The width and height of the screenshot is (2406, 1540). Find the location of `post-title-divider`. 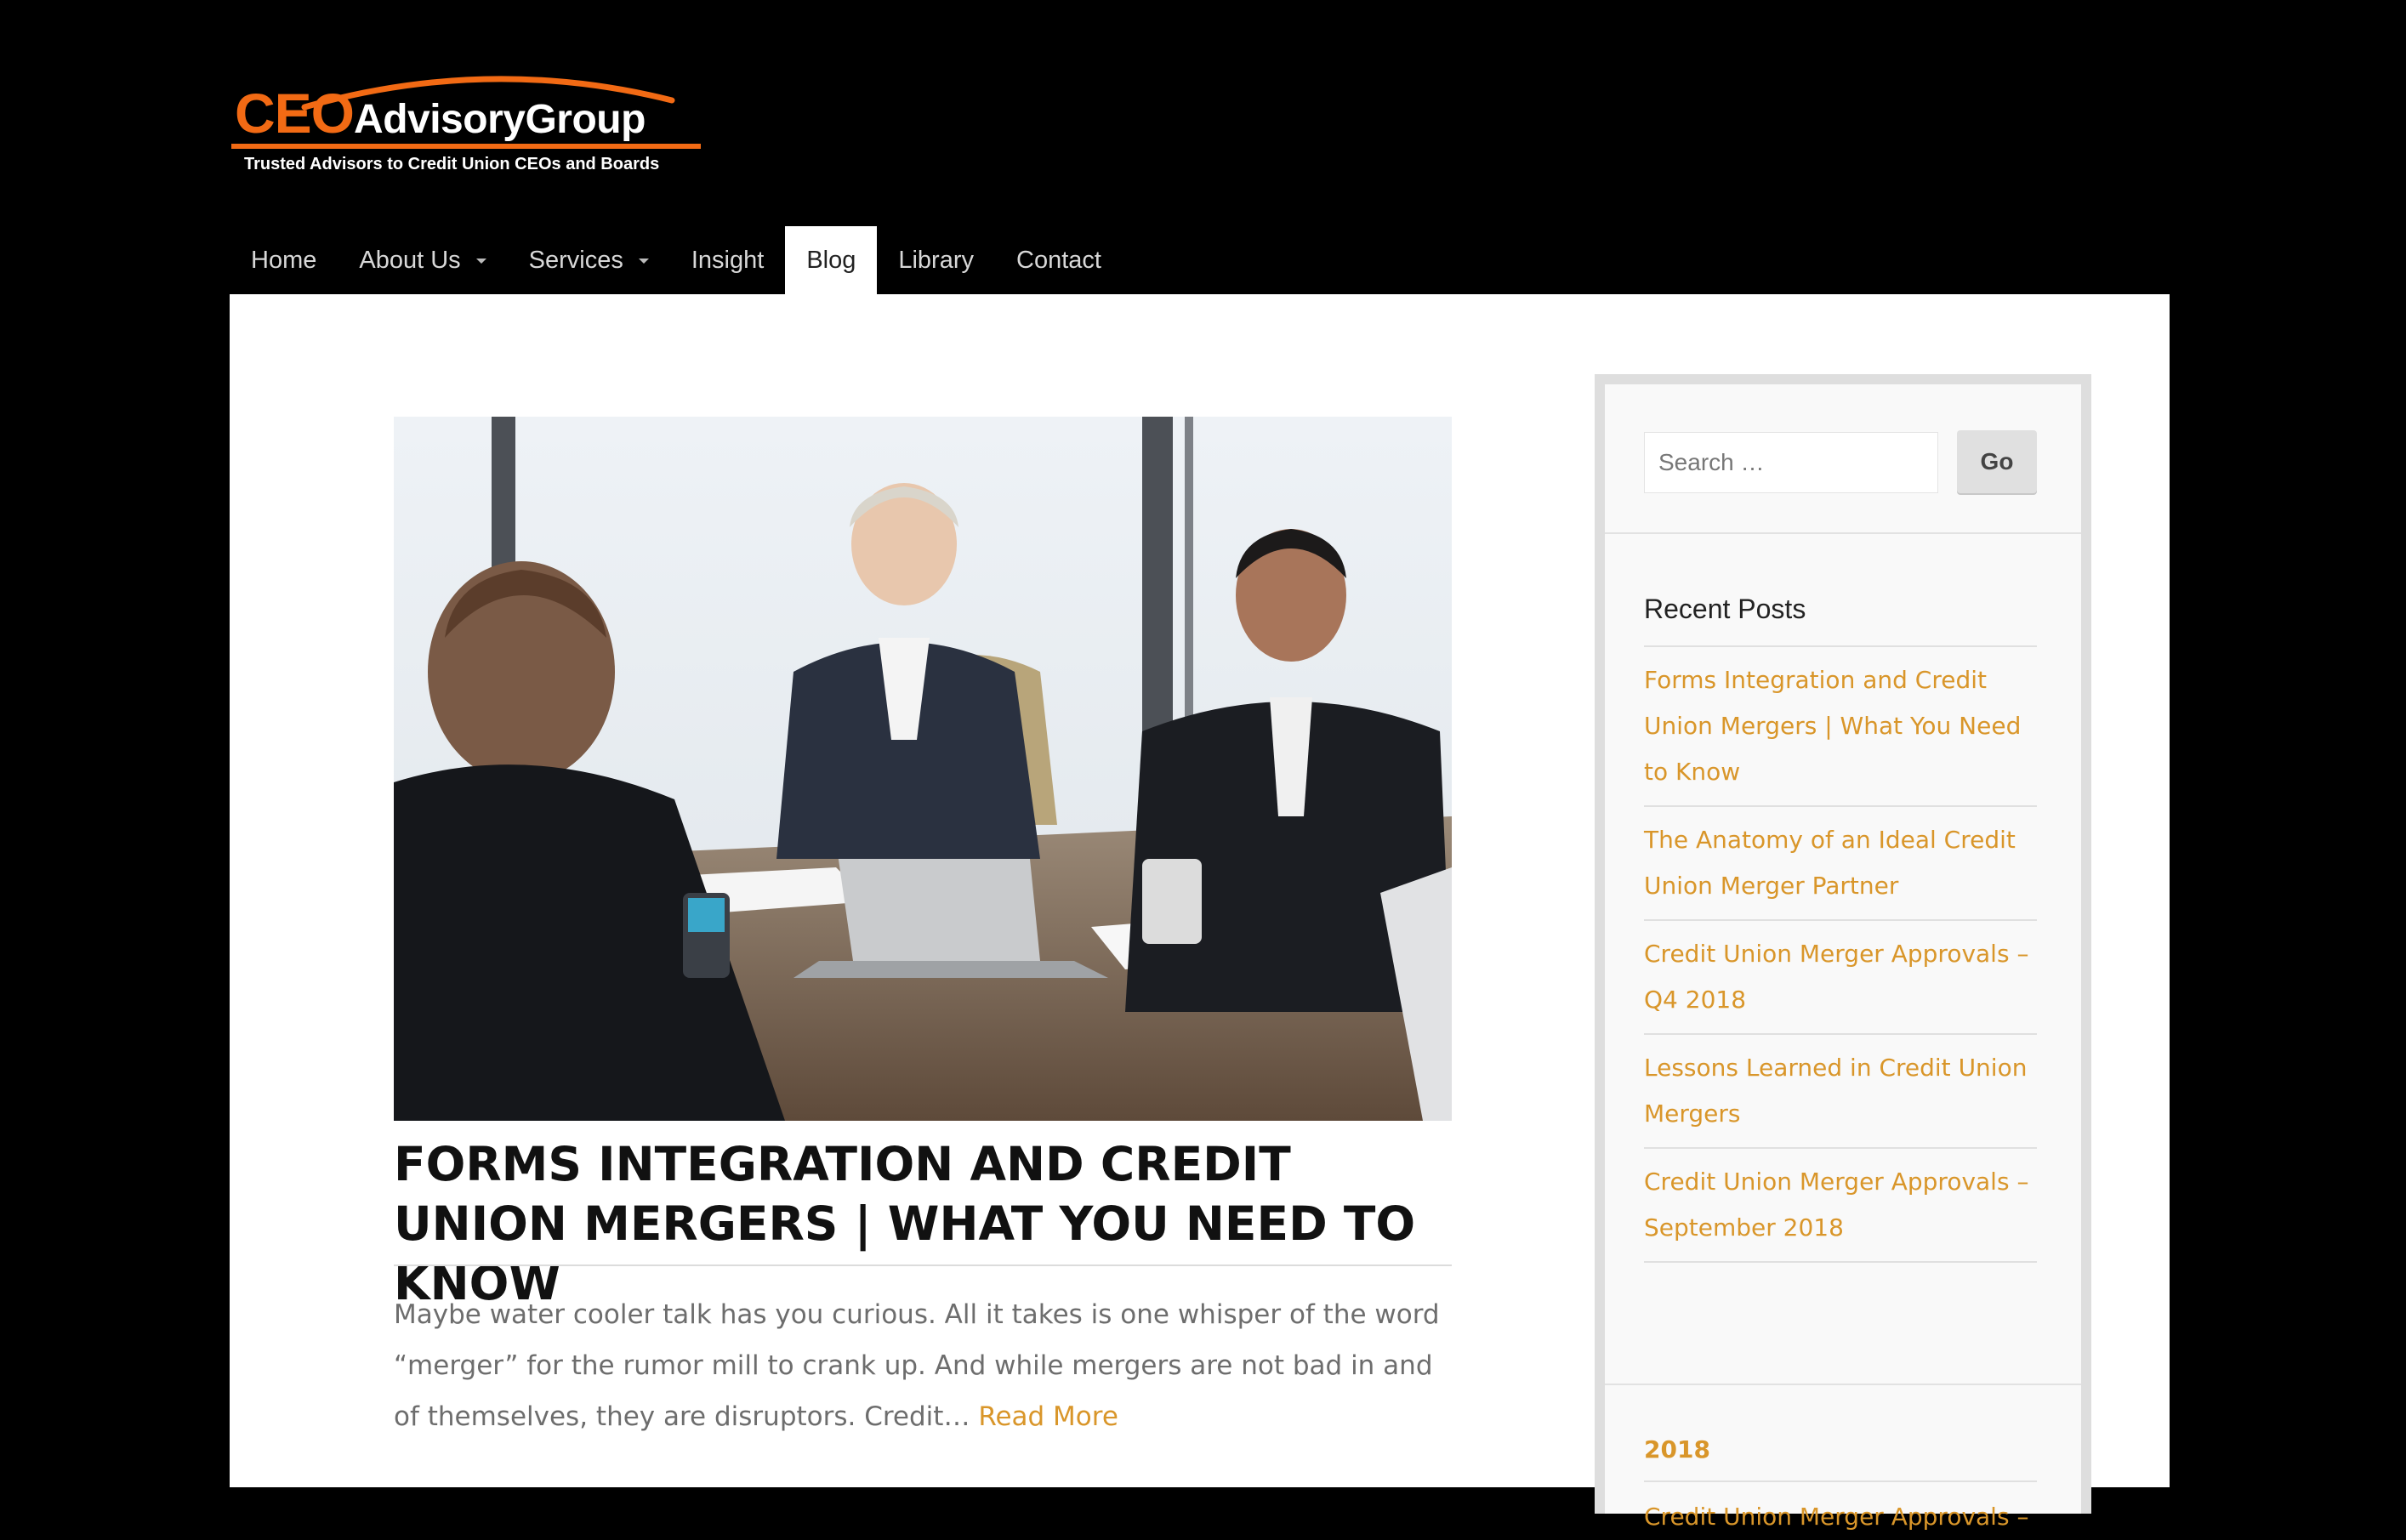

post-title-divider is located at coordinates (923, 1265).